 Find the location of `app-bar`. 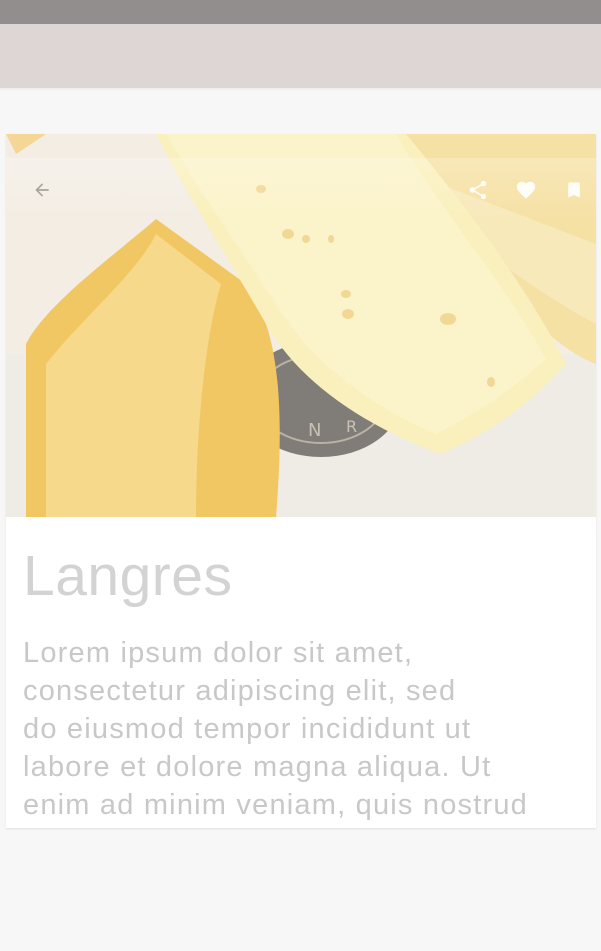

app-bar is located at coordinates (300, 56).